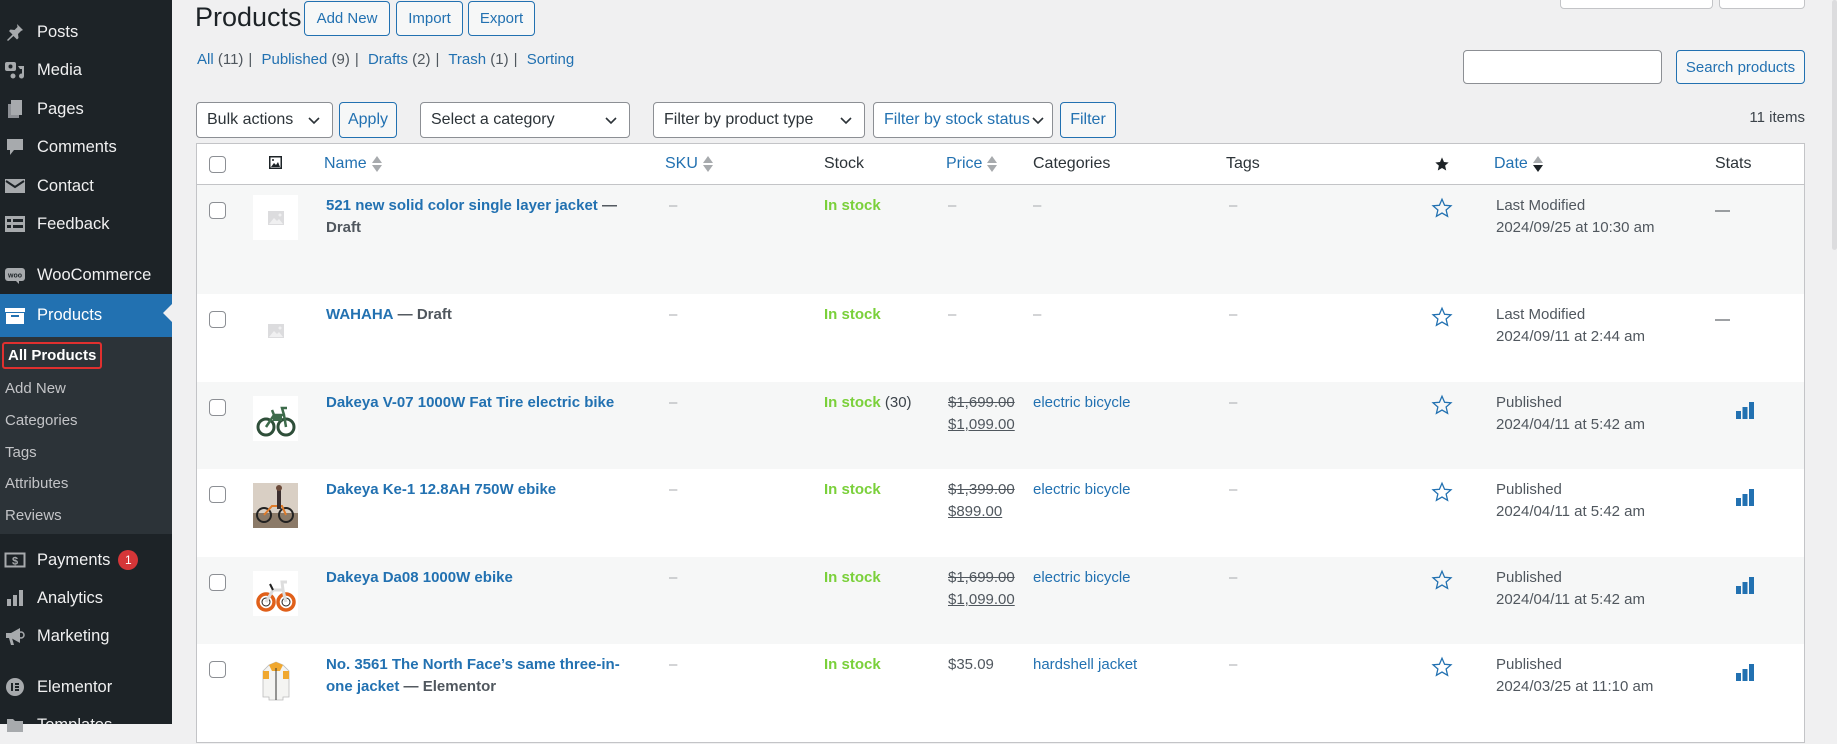  I want to click on submenu-all-products: All Products, so click(52, 355).